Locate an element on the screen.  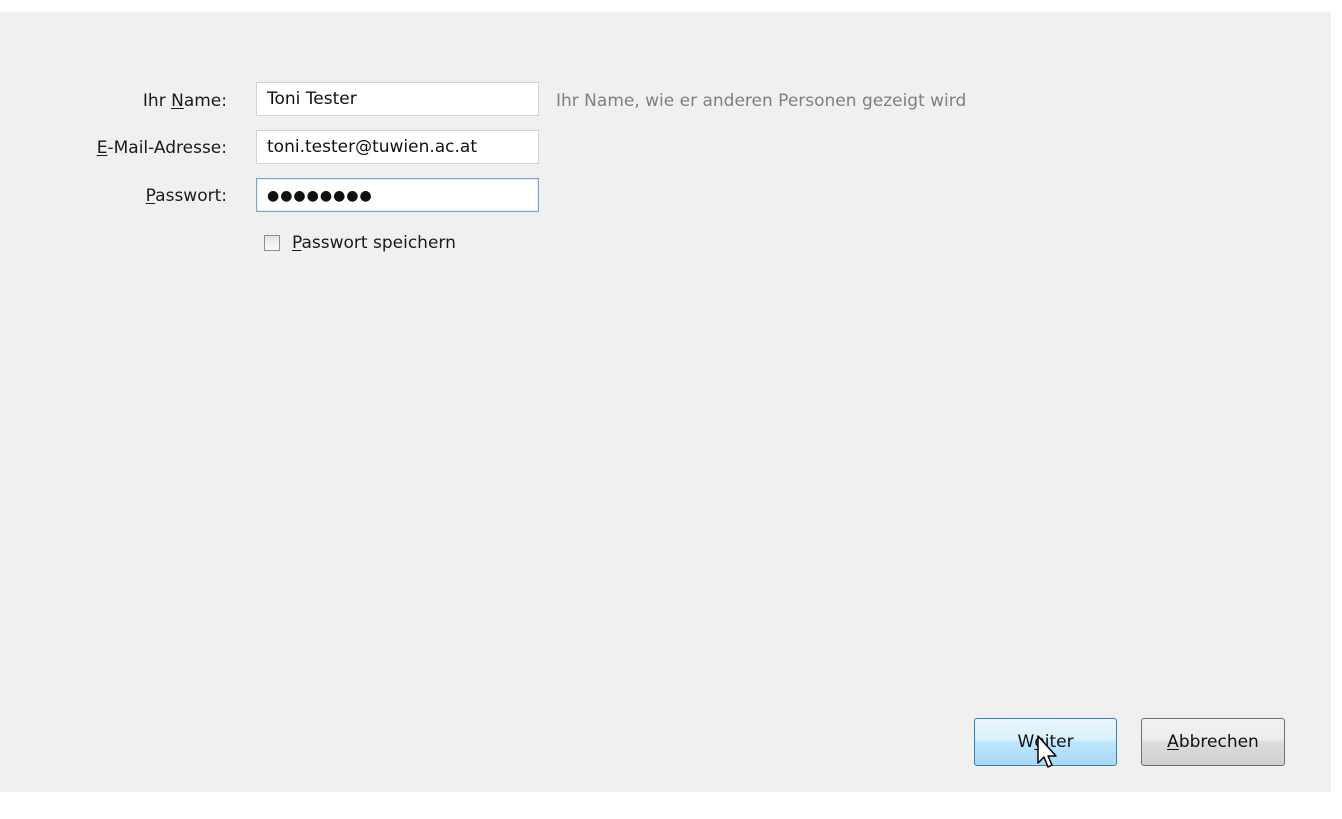
password-input-value: ●●●●●●●● is located at coordinates (320, 196).